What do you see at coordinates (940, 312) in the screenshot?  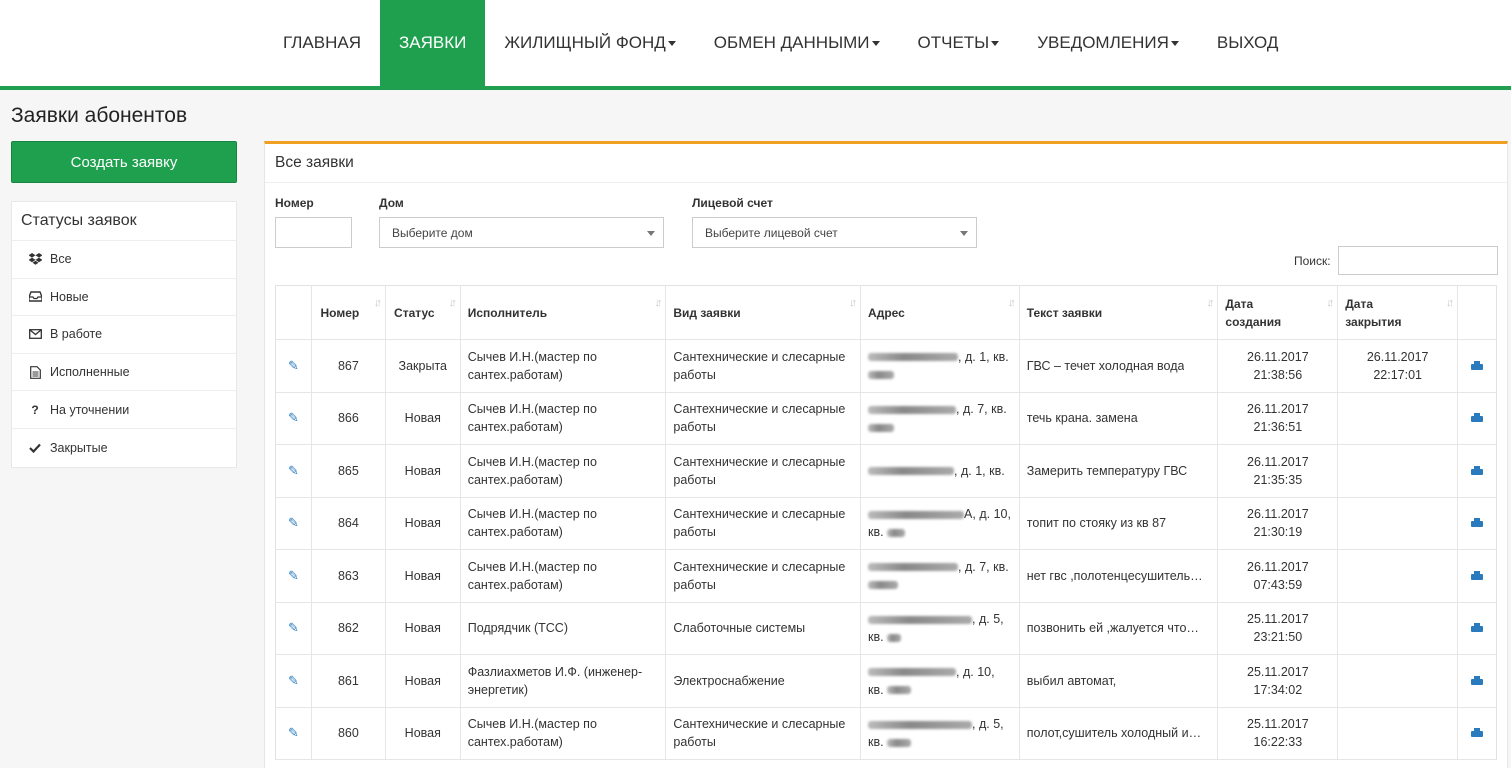 I see `header-address: Адрес ↓↑` at bounding box center [940, 312].